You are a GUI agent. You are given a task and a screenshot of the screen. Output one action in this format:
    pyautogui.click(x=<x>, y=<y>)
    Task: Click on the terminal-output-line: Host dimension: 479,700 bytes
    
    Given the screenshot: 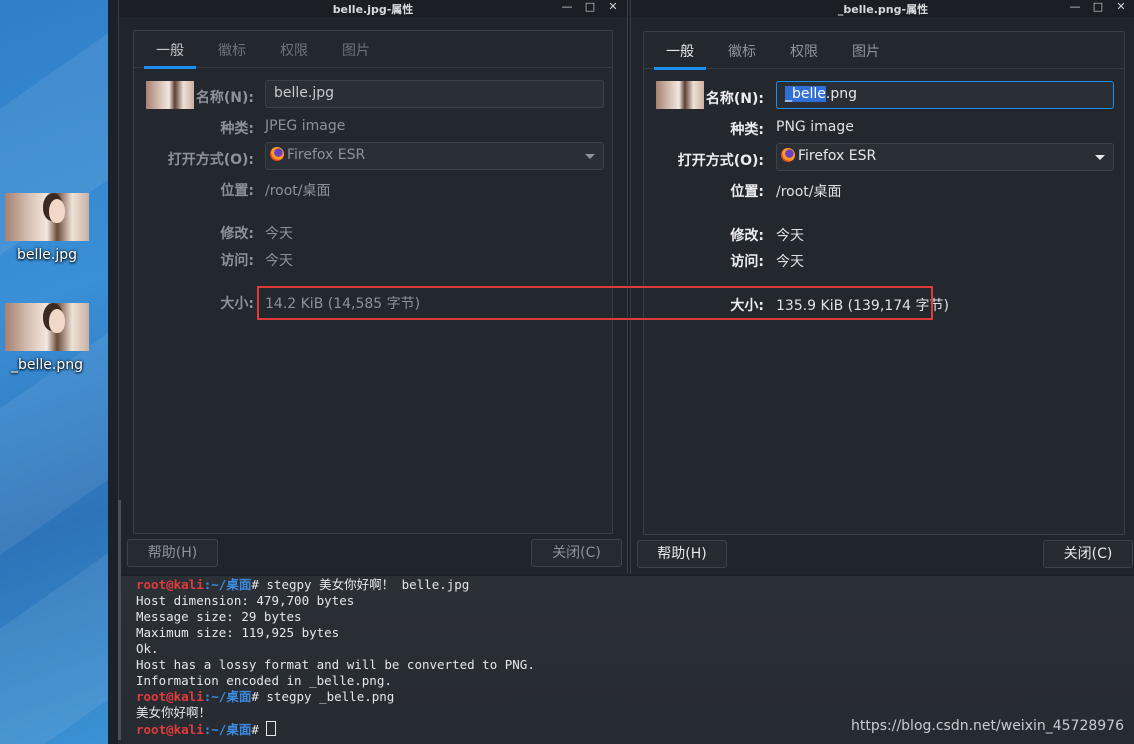 What is the action you would take?
    pyautogui.click(x=245, y=600)
    